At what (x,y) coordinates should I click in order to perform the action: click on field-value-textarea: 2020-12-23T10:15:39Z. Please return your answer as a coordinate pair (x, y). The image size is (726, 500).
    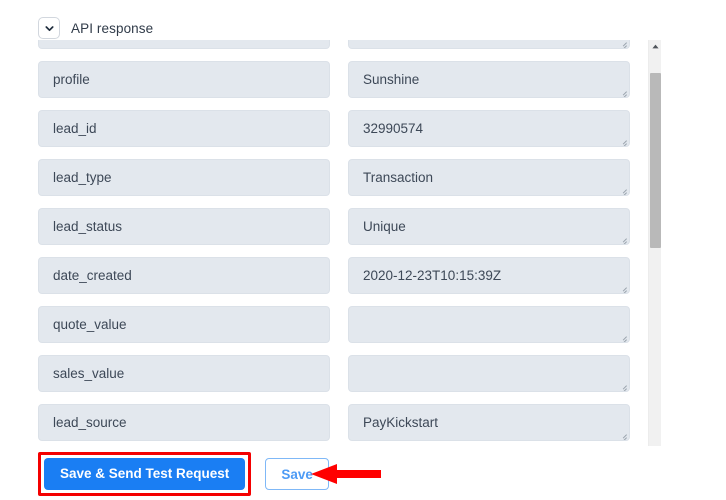
    Looking at the image, I should click on (489, 275).